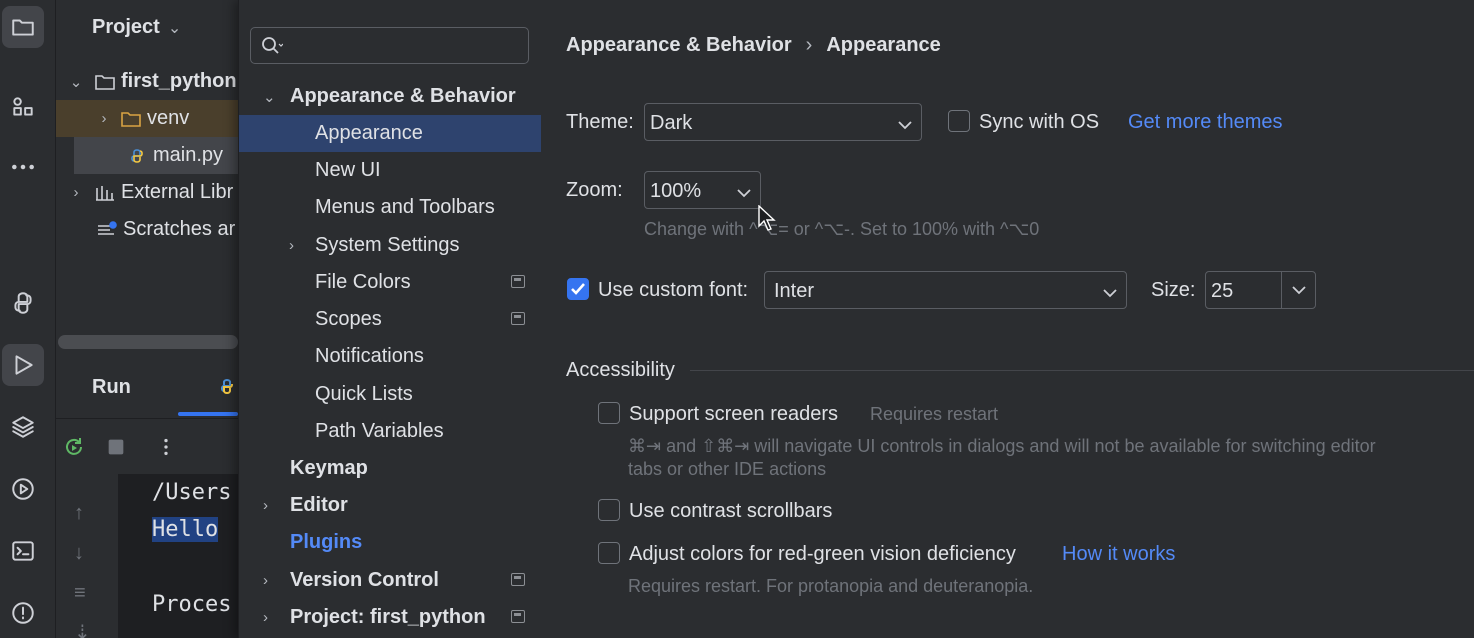  I want to click on more-icon, so click(23, 167).